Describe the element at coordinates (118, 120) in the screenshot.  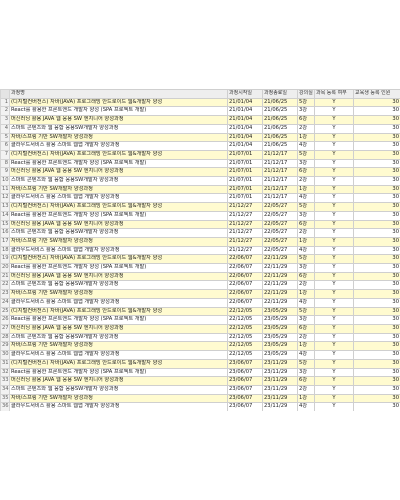
I see `cell-course-name: 머신러닝 활용 JAVA 웹 응용 SW 엔지니어 양성과정` at that location.